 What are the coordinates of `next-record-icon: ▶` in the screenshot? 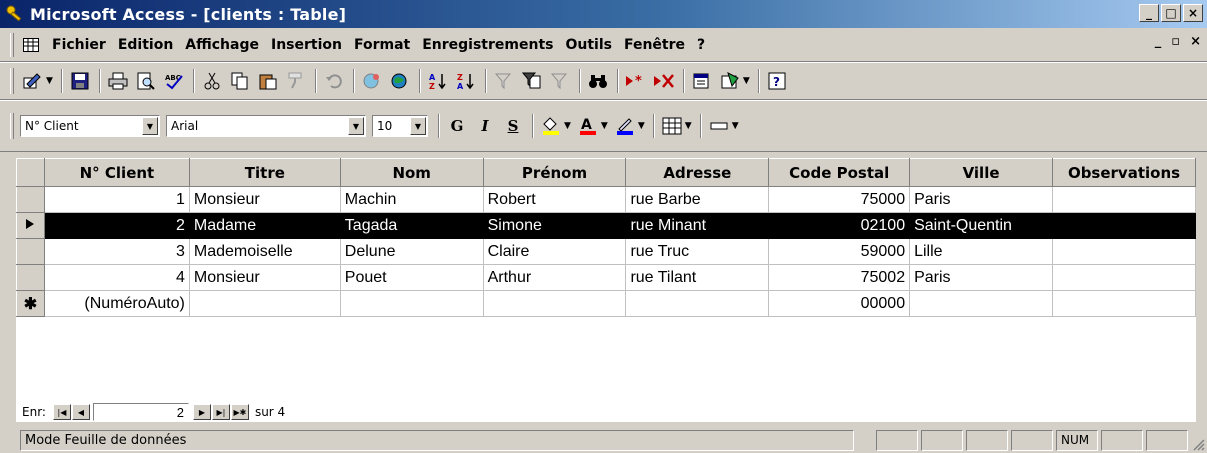 It's located at (201, 412).